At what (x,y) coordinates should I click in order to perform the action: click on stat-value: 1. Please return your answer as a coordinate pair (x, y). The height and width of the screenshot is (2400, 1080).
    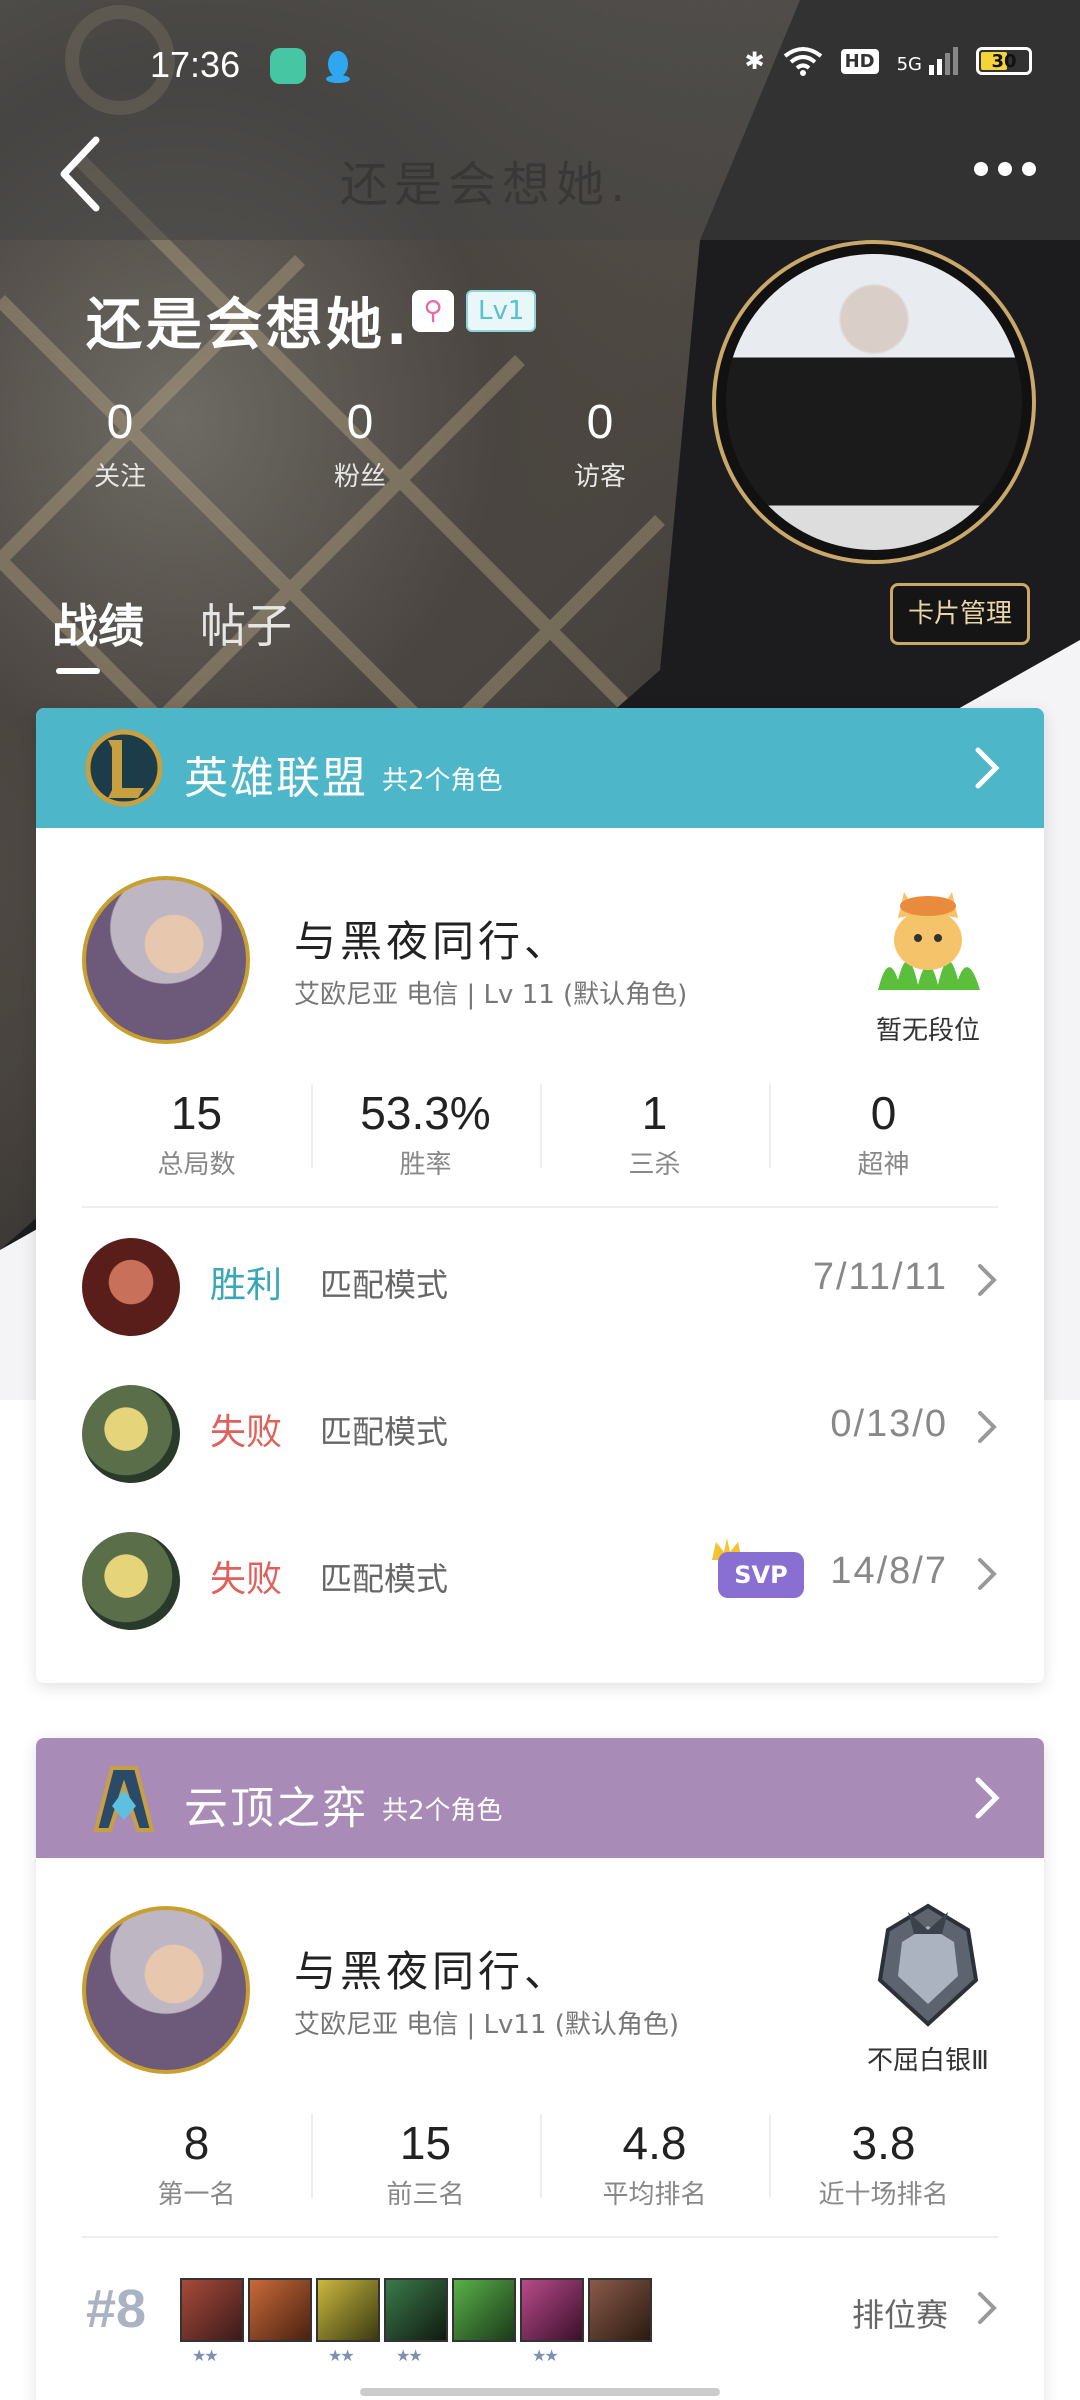
    Looking at the image, I should click on (654, 1113).